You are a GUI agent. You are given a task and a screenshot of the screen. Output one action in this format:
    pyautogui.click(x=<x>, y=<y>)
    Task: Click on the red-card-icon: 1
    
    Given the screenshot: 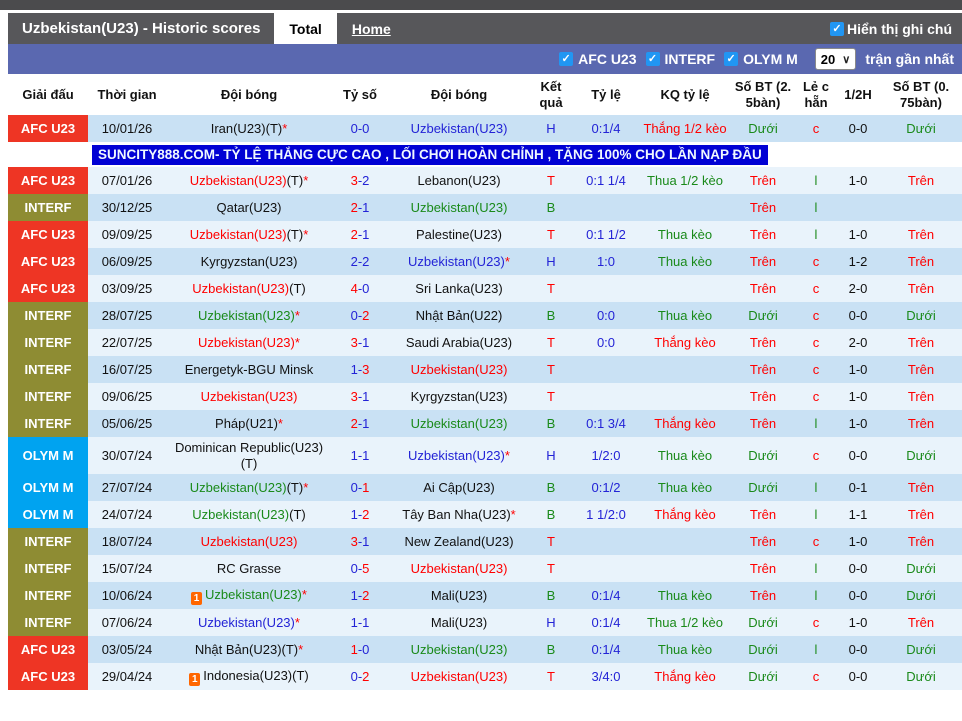 What is the action you would take?
    pyautogui.click(x=195, y=679)
    